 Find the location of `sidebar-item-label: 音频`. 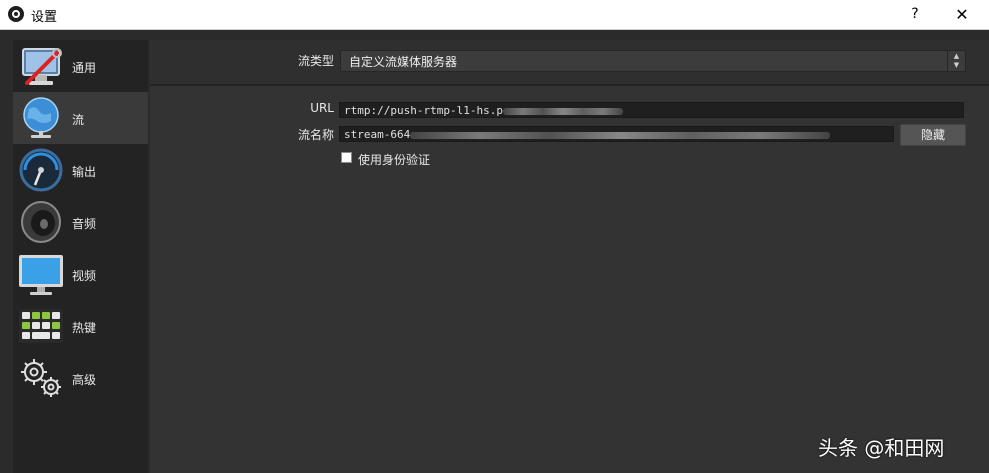

sidebar-item-label: 音频 is located at coordinates (84, 224).